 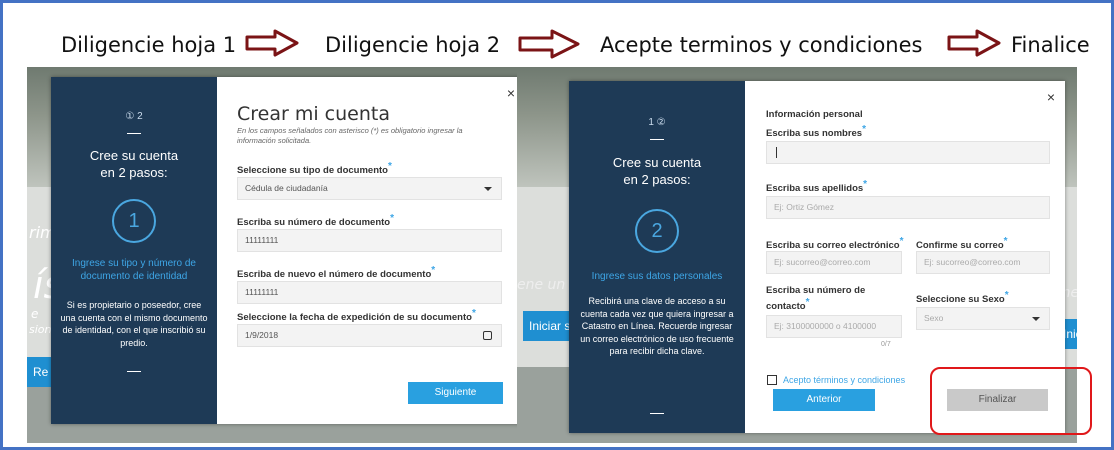 I want to click on doc-number-label: Escriba su número de documento*, so click(x=315, y=221).